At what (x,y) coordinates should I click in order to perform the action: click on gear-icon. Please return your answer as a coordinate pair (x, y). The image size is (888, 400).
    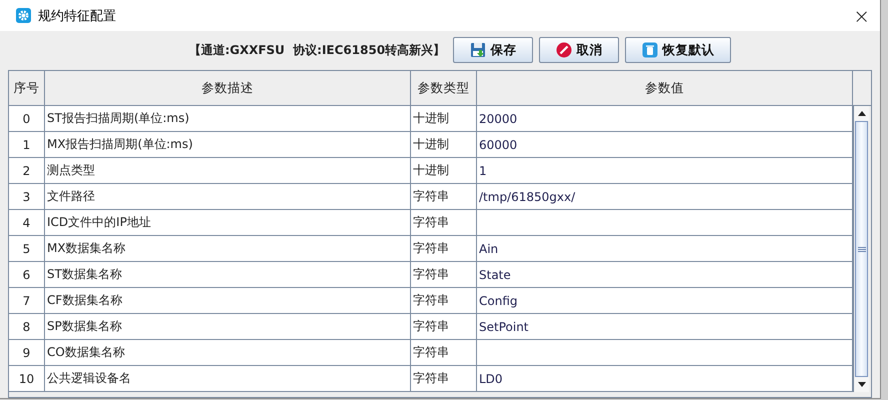
    Looking at the image, I should click on (23, 15).